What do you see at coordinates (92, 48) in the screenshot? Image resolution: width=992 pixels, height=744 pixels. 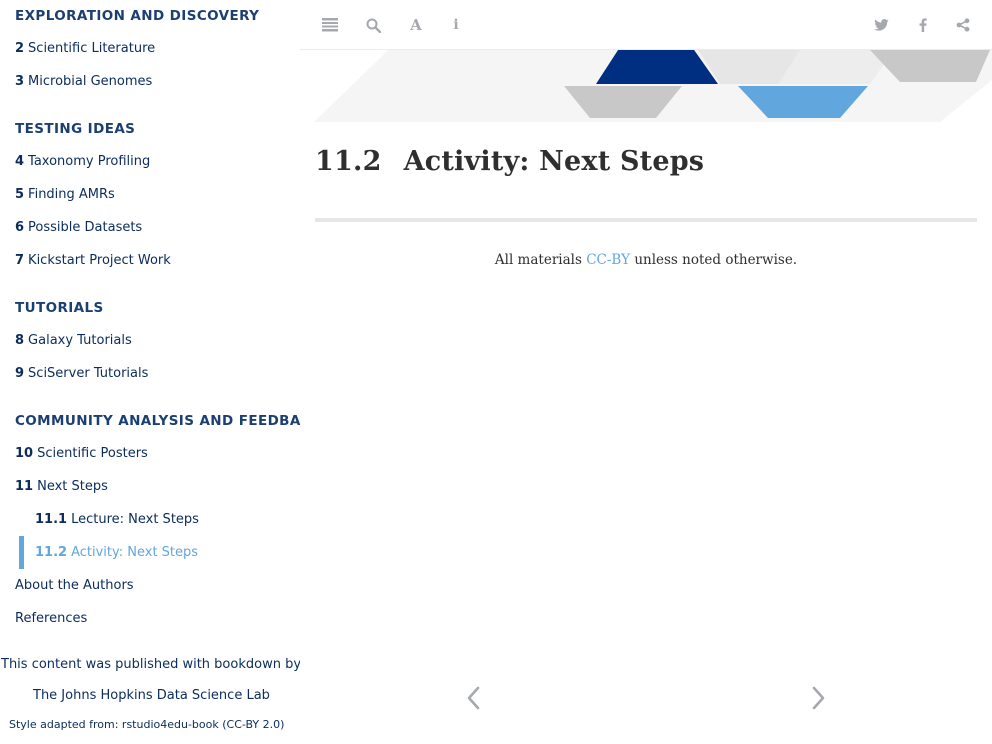 I see `sidebar-item-label: Scientific Literature` at bounding box center [92, 48].